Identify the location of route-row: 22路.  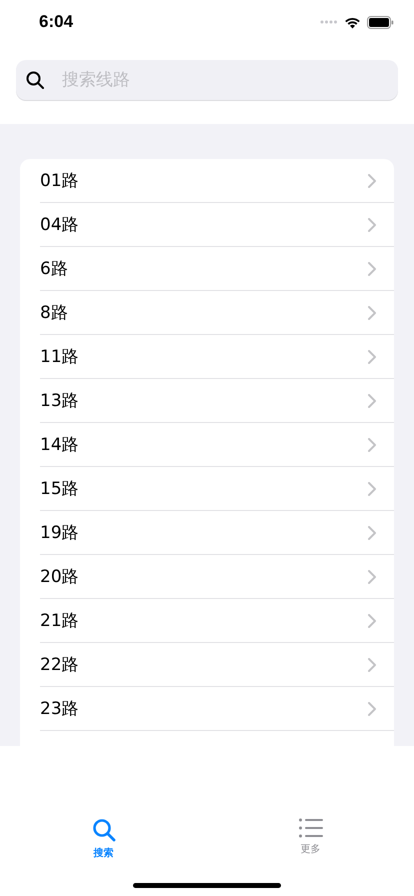
(217, 665).